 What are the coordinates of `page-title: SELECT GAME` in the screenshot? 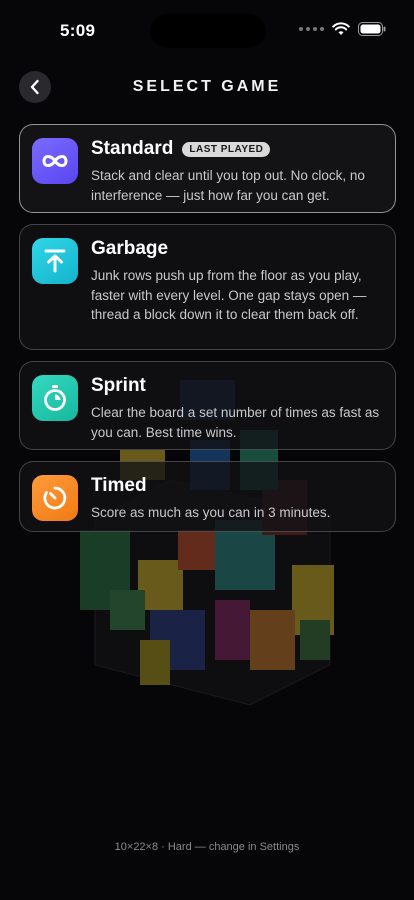 It's located at (207, 86).